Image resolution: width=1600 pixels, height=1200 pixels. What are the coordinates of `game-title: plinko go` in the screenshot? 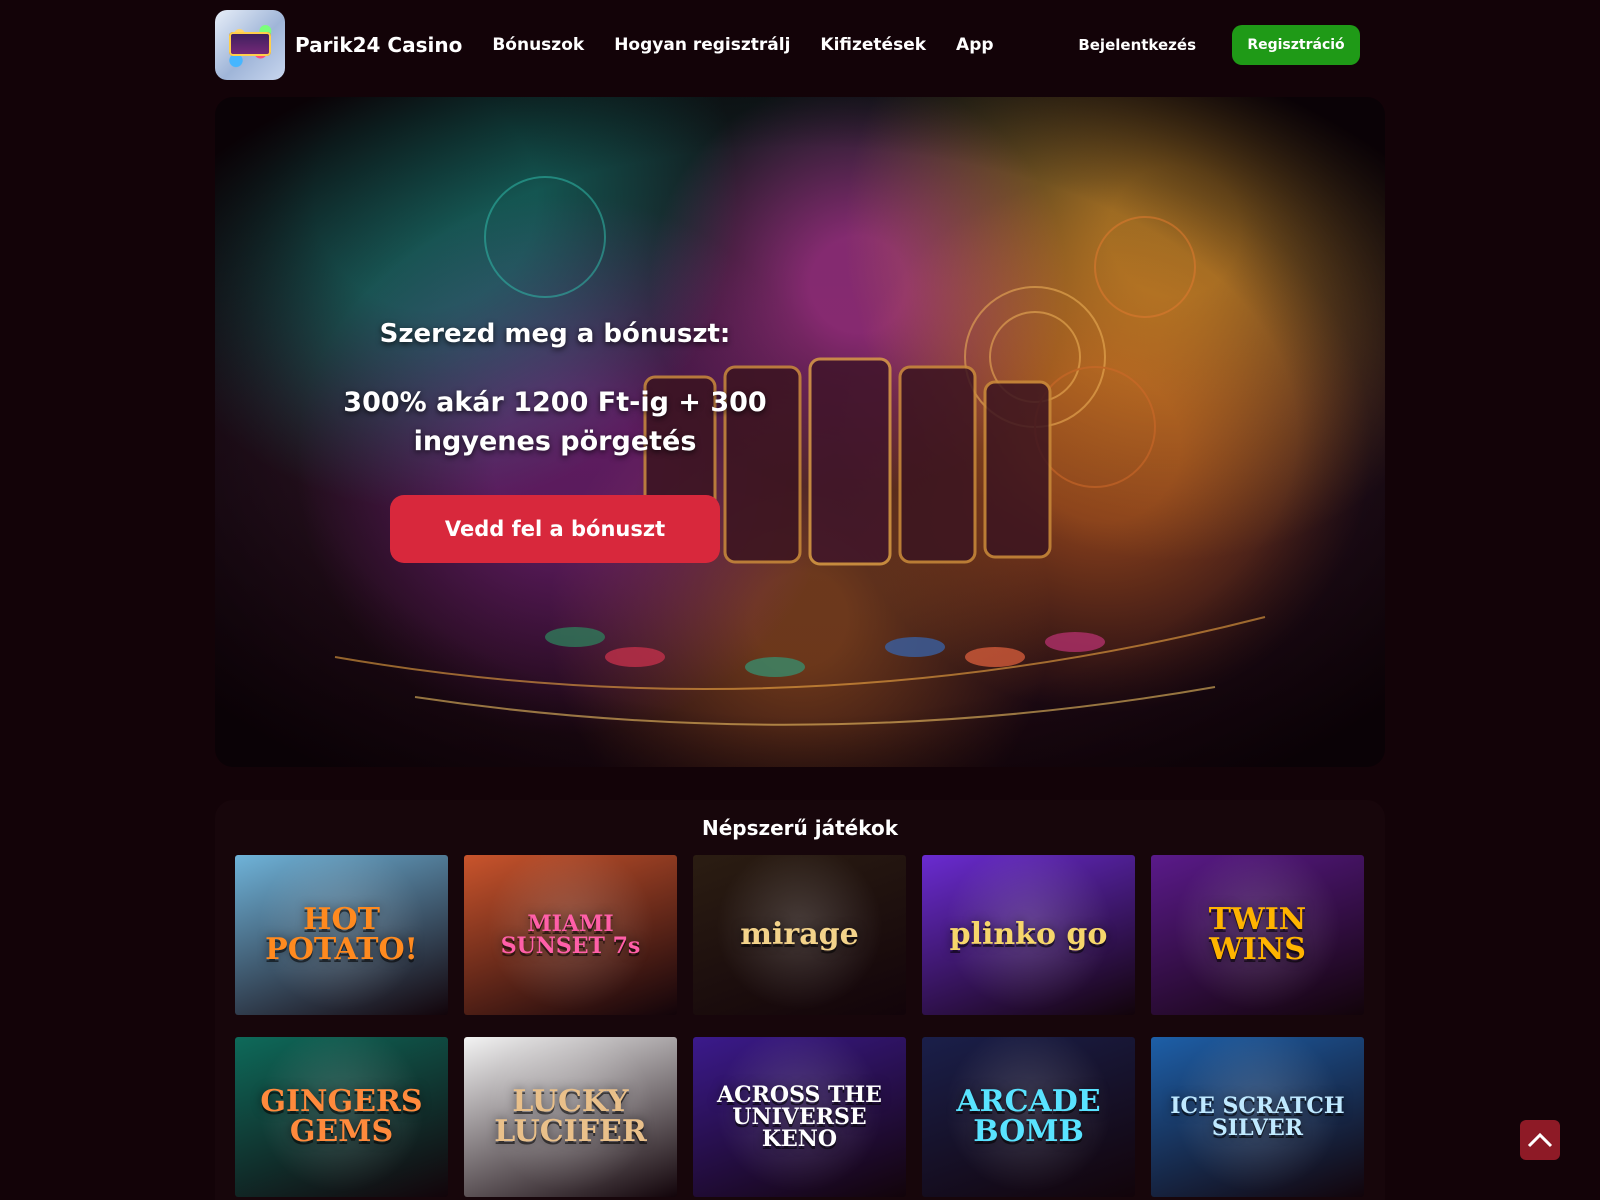 It's located at (1028, 934).